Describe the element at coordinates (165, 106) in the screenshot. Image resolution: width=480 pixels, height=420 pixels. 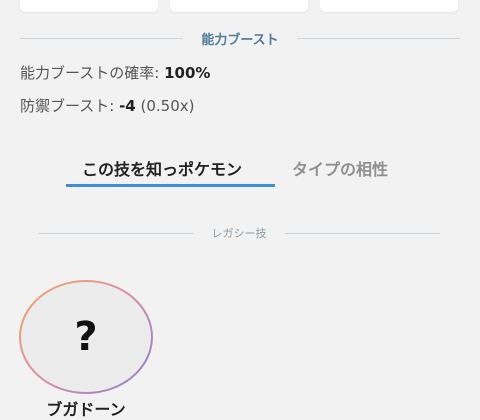
I see `defense-boost-multiplier: (0.50x)` at that location.